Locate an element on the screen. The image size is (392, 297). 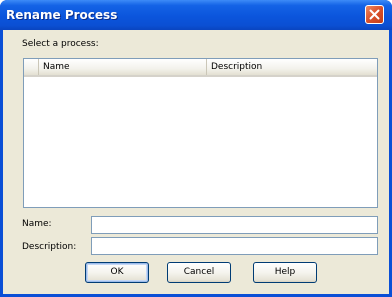
description-label: Description: is located at coordinates (49, 247).